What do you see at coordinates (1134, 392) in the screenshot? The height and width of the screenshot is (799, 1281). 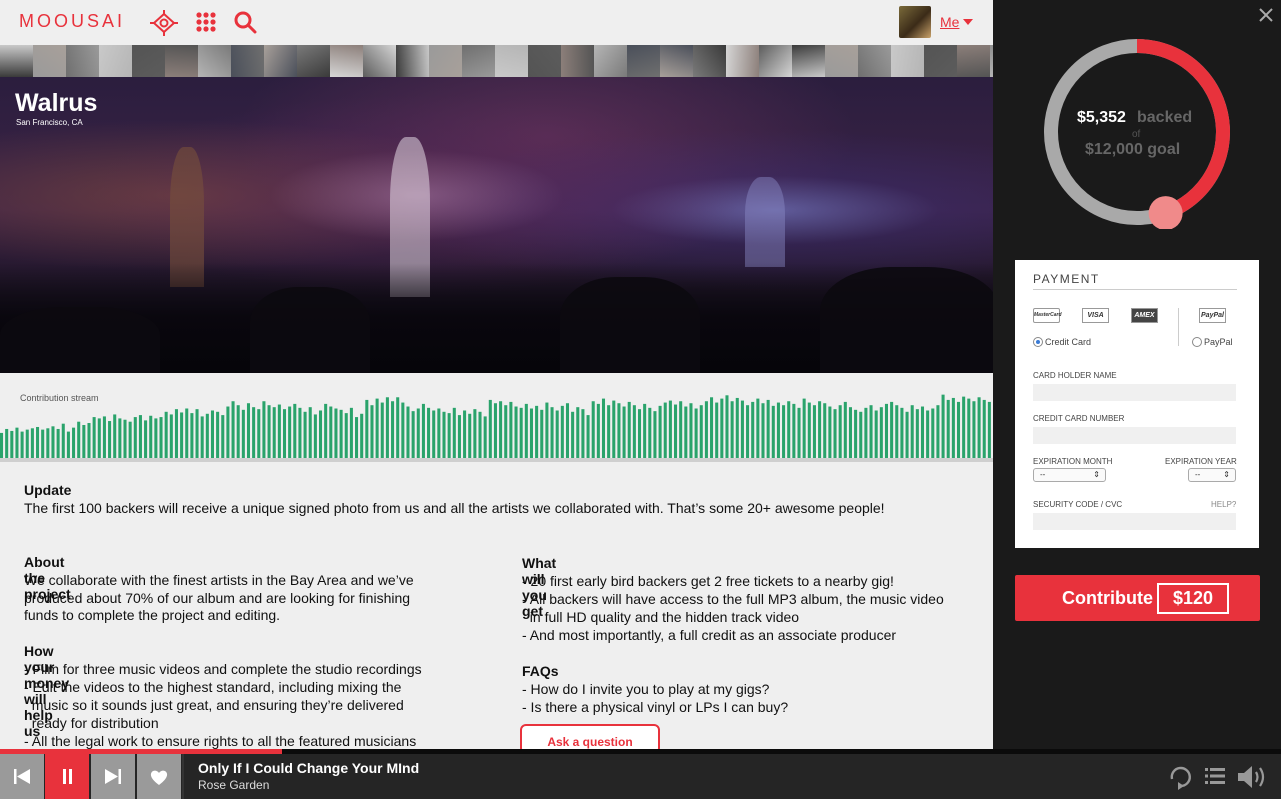 I see `card-holder-input` at bounding box center [1134, 392].